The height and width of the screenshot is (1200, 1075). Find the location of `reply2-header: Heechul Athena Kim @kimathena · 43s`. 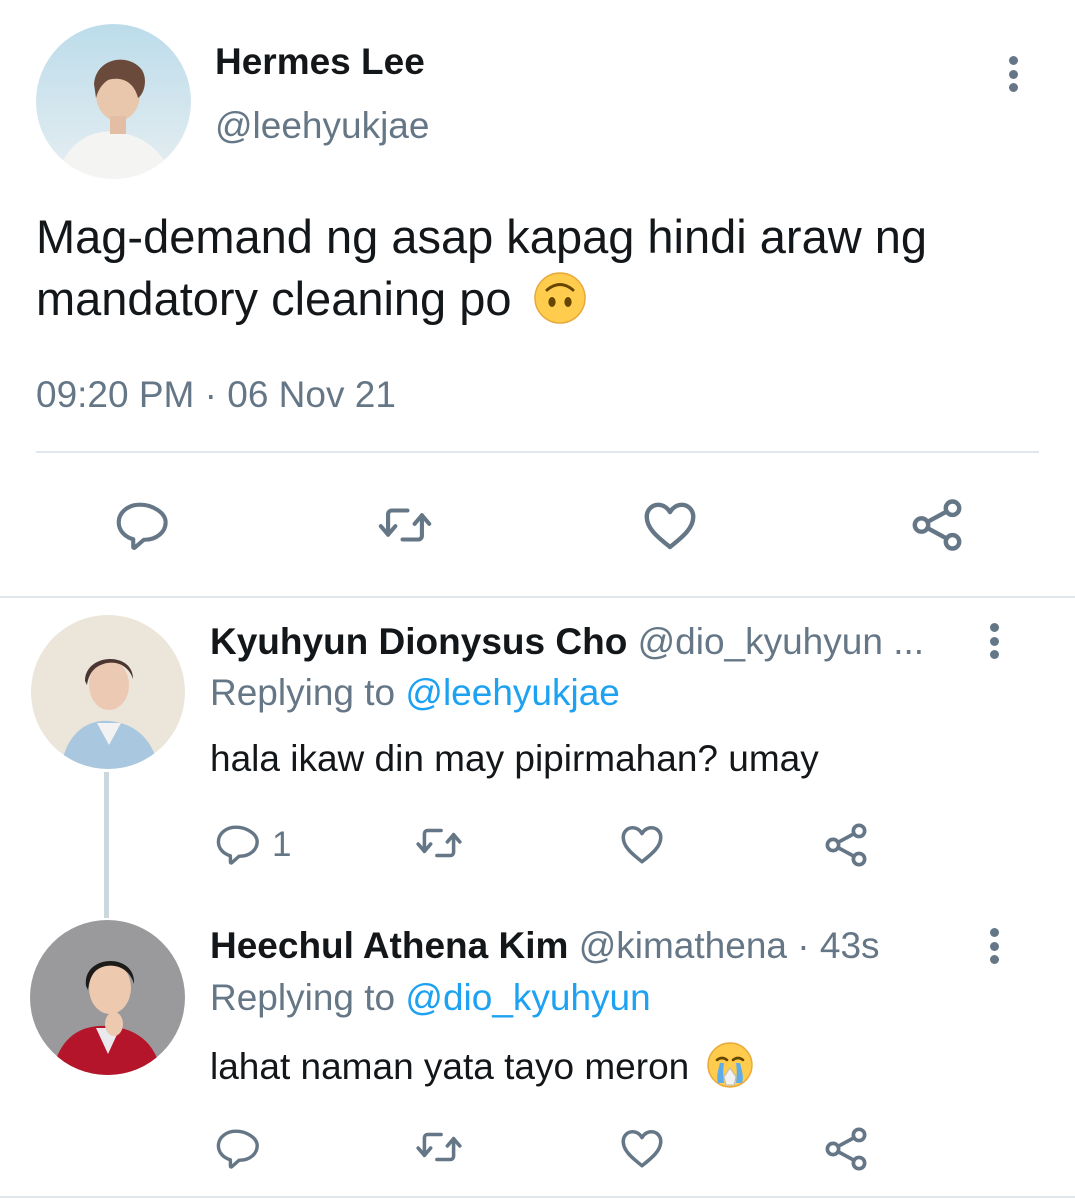

reply2-header: Heechul Athena Kim @kimathena · 43s is located at coordinates (545, 946).